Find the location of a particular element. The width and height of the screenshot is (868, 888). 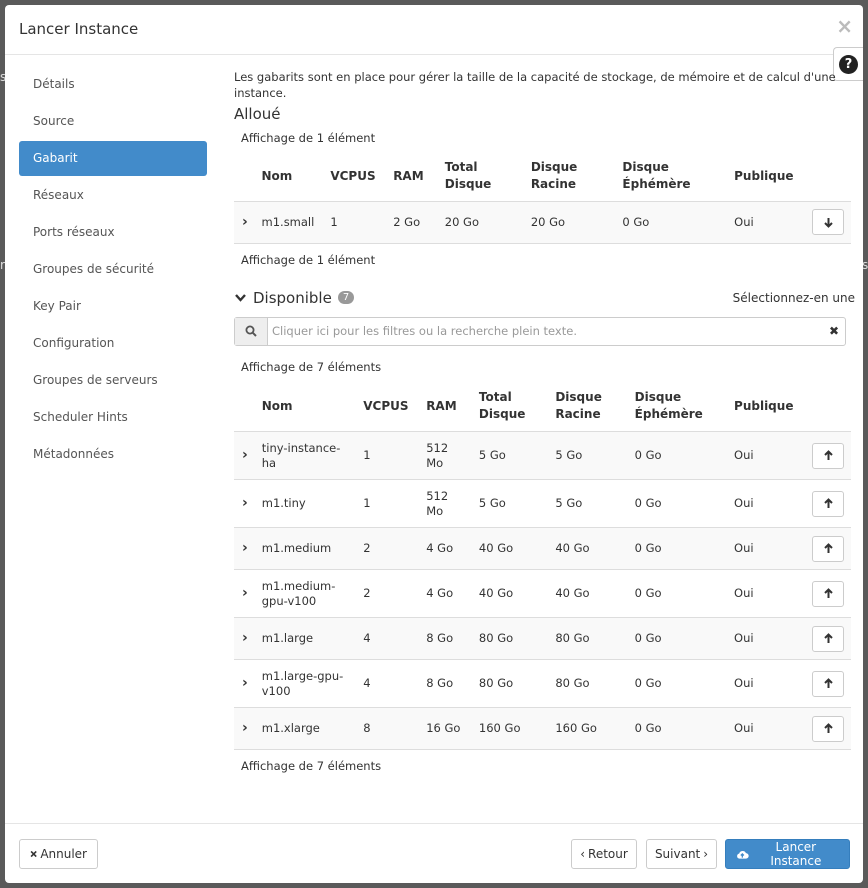

back-label: Retour is located at coordinates (608, 854).